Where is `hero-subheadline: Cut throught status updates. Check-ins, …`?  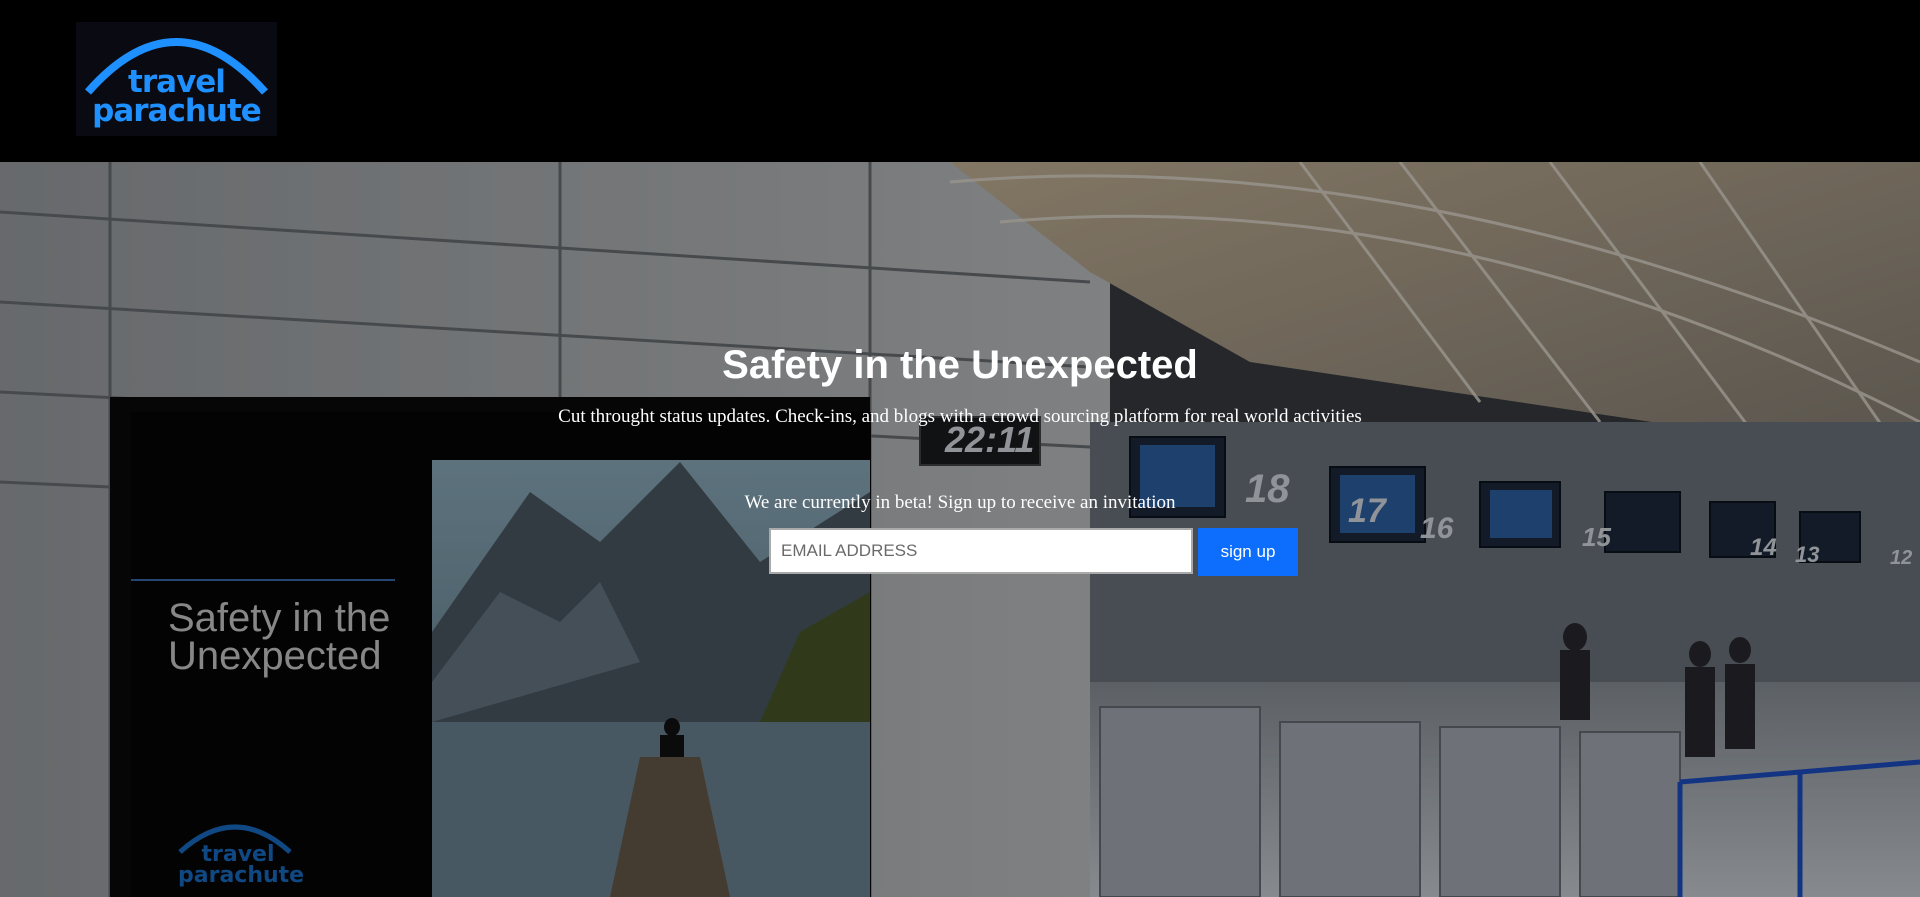 hero-subheadline: Cut throught status updates. Check-ins, … is located at coordinates (960, 416).